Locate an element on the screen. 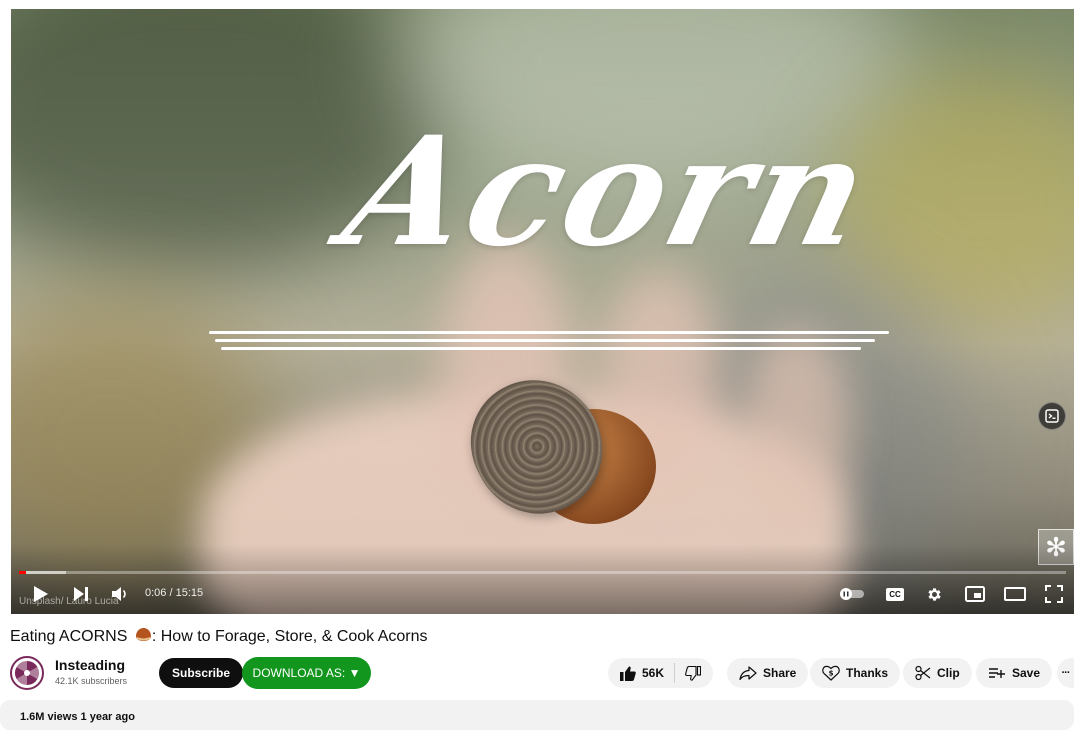  next-button is located at coordinates (81, 594).